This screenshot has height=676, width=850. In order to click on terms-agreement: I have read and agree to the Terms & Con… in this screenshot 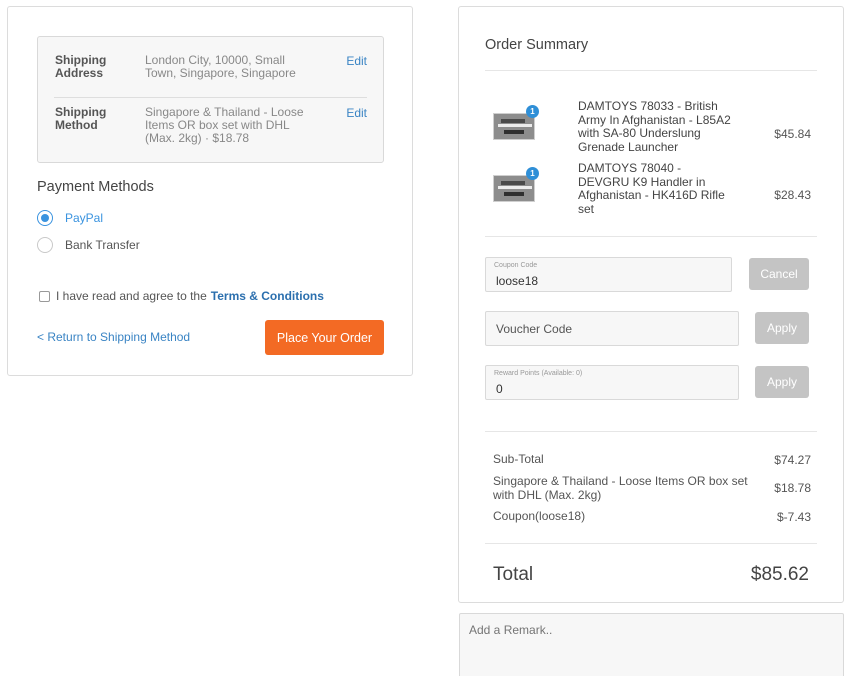, I will do `click(181, 296)`.